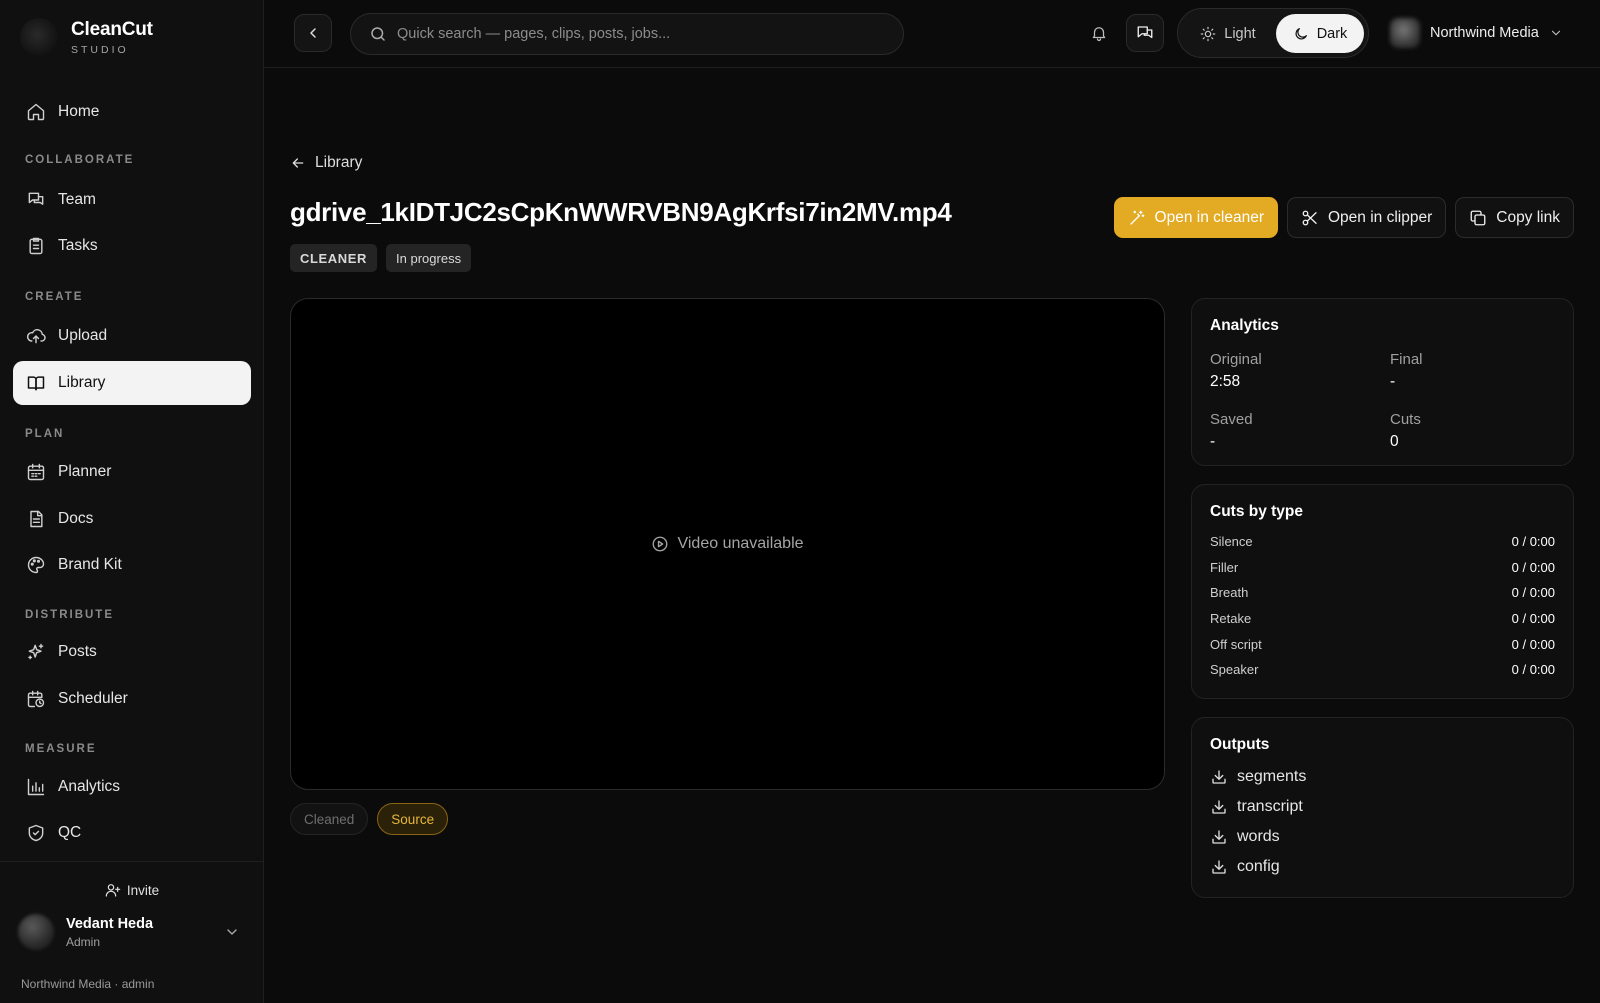 This screenshot has width=1600, height=1003. Describe the element at coordinates (1382, 401) in the screenshot. I see `analytics-stats: Original 2:58 Final - Saved - Cuts 0` at that location.